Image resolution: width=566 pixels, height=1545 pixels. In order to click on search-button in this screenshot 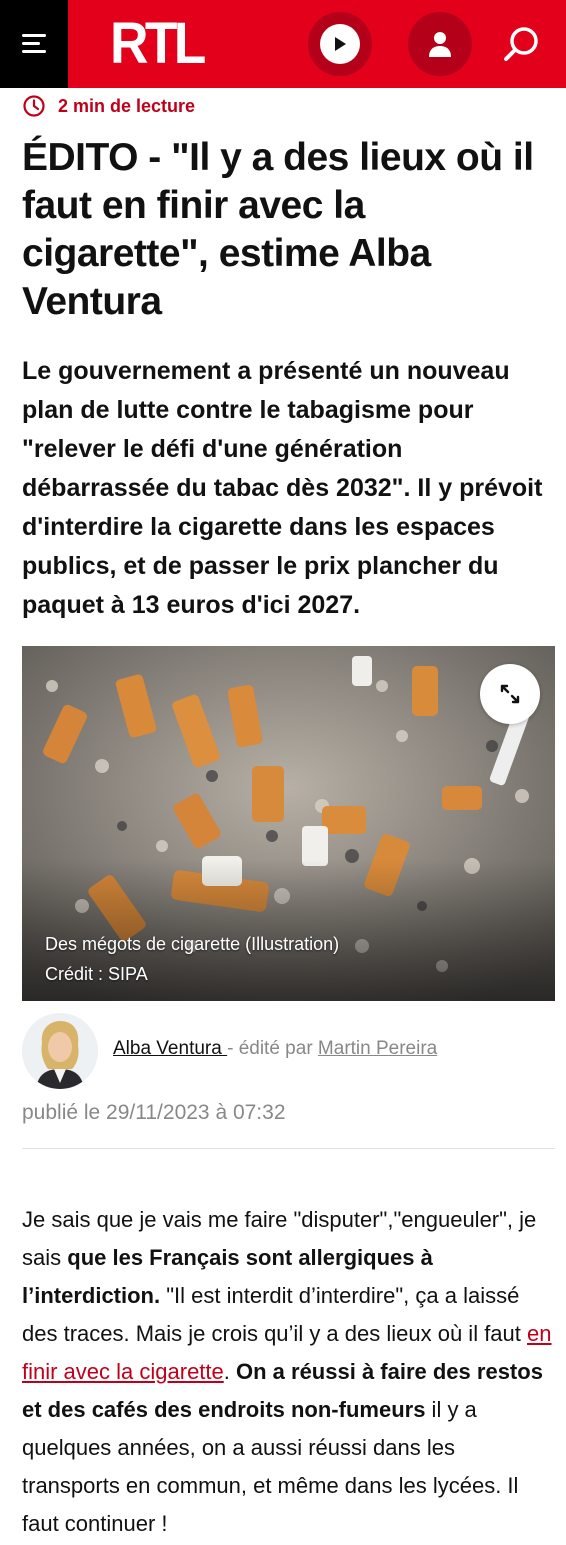, I will do `click(522, 44)`.